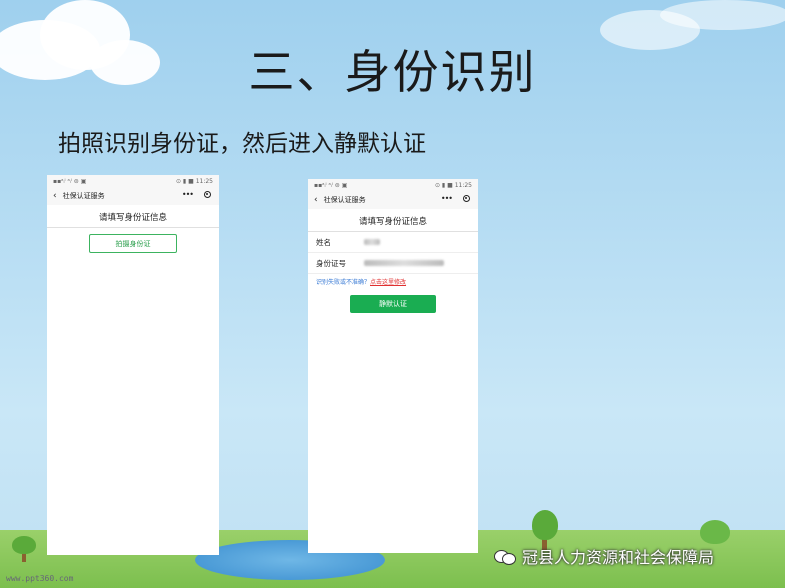 Image resolution: width=785 pixels, height=588 pixels. What do you see at coordinates (392, 72) in the screenshot?
I see `slide-title: 三、身份识别` at bounding box center [392, 72].